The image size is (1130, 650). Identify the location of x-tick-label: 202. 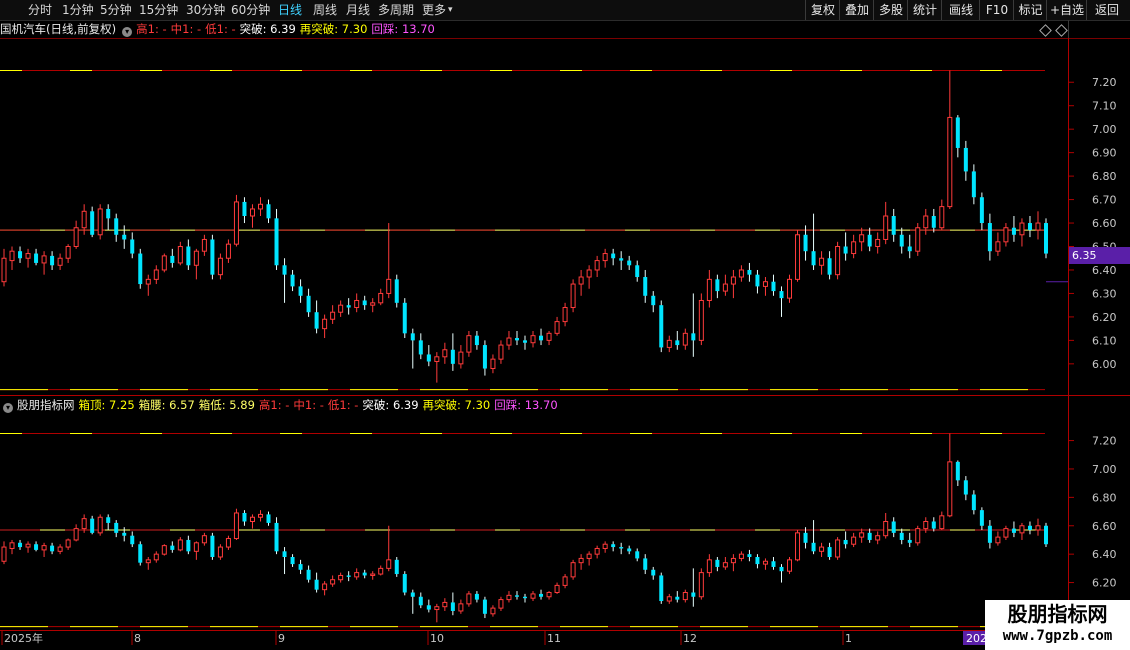
(976, 638).